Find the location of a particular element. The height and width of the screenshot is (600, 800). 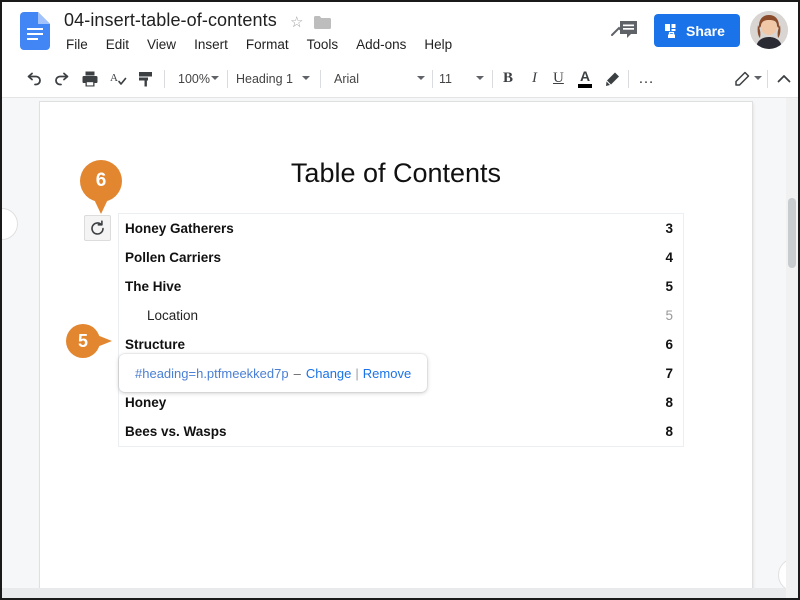

menu-item-help: Help is located at coordinates (438, 44).